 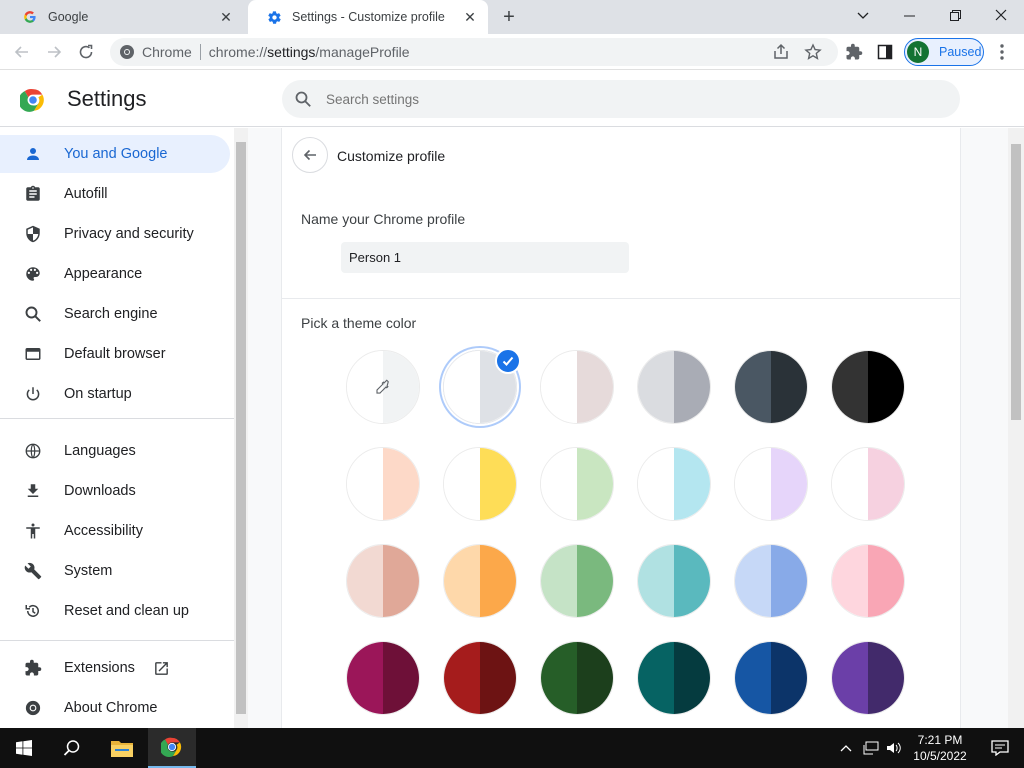 I want to click on sidebar-item-label: Default browser, so click(x=115, y=354).